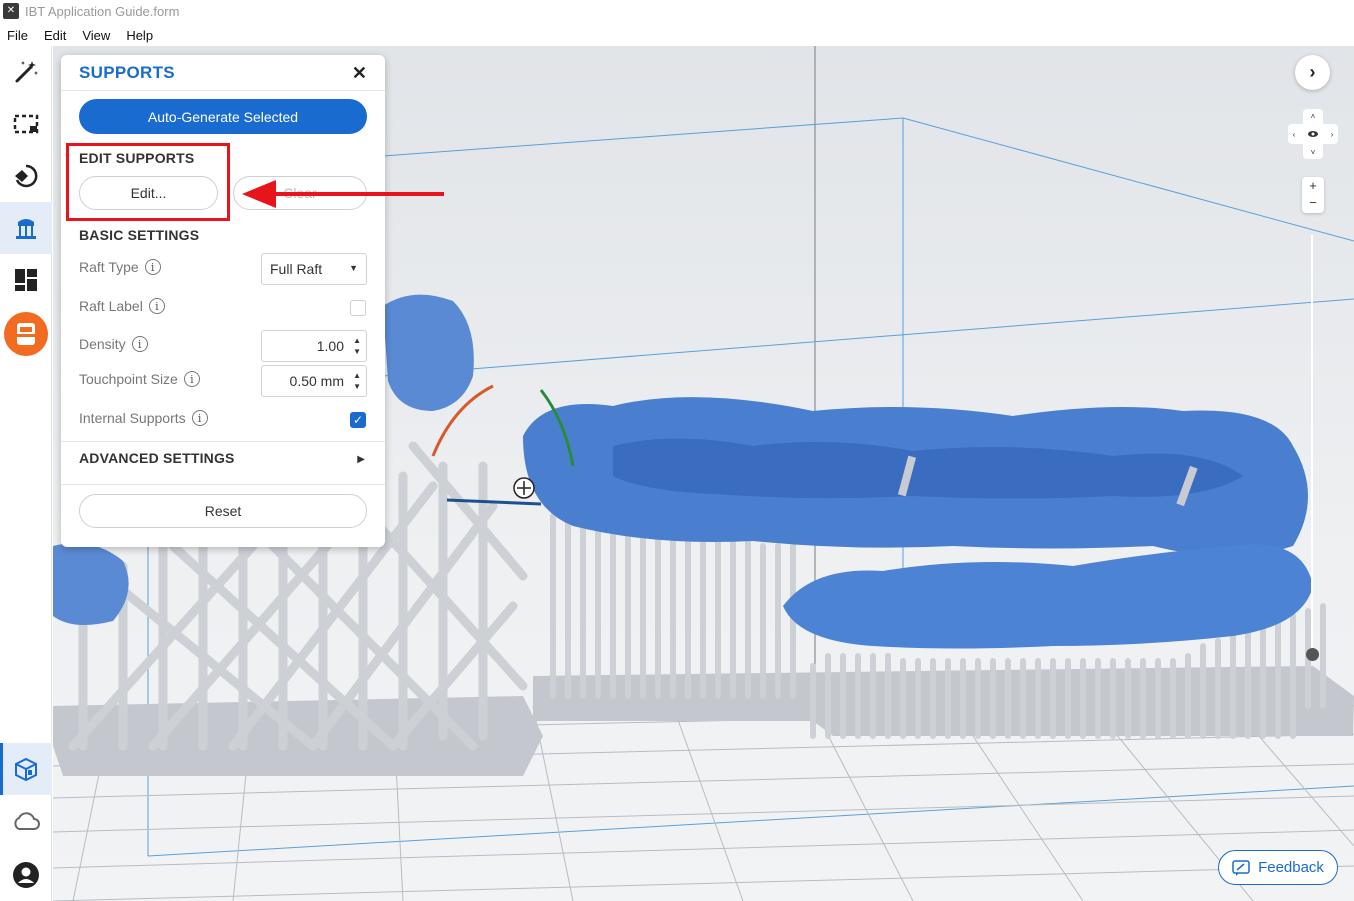 Image resolution: width=1354 pixels, height=901 pixels. What do you see at coordinates (102, 11) in the screenshot?
I see `window-title: IBT Application Guide.form` at bounding box center [102, 11].